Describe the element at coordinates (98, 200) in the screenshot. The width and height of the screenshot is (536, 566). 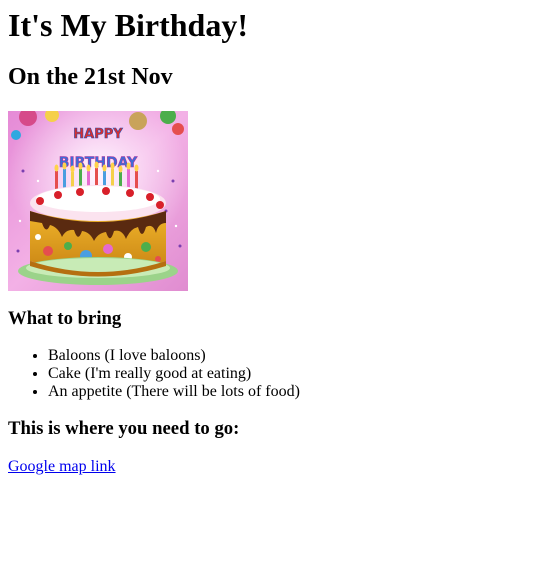
I see `birthday-cake-image: HAPPY BIRTHDAY` at that location.